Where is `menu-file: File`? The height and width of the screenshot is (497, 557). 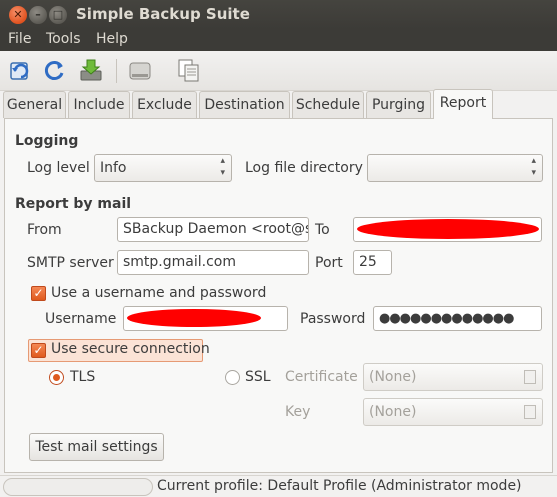
menu-file: File is located at coordinates (19, 39).